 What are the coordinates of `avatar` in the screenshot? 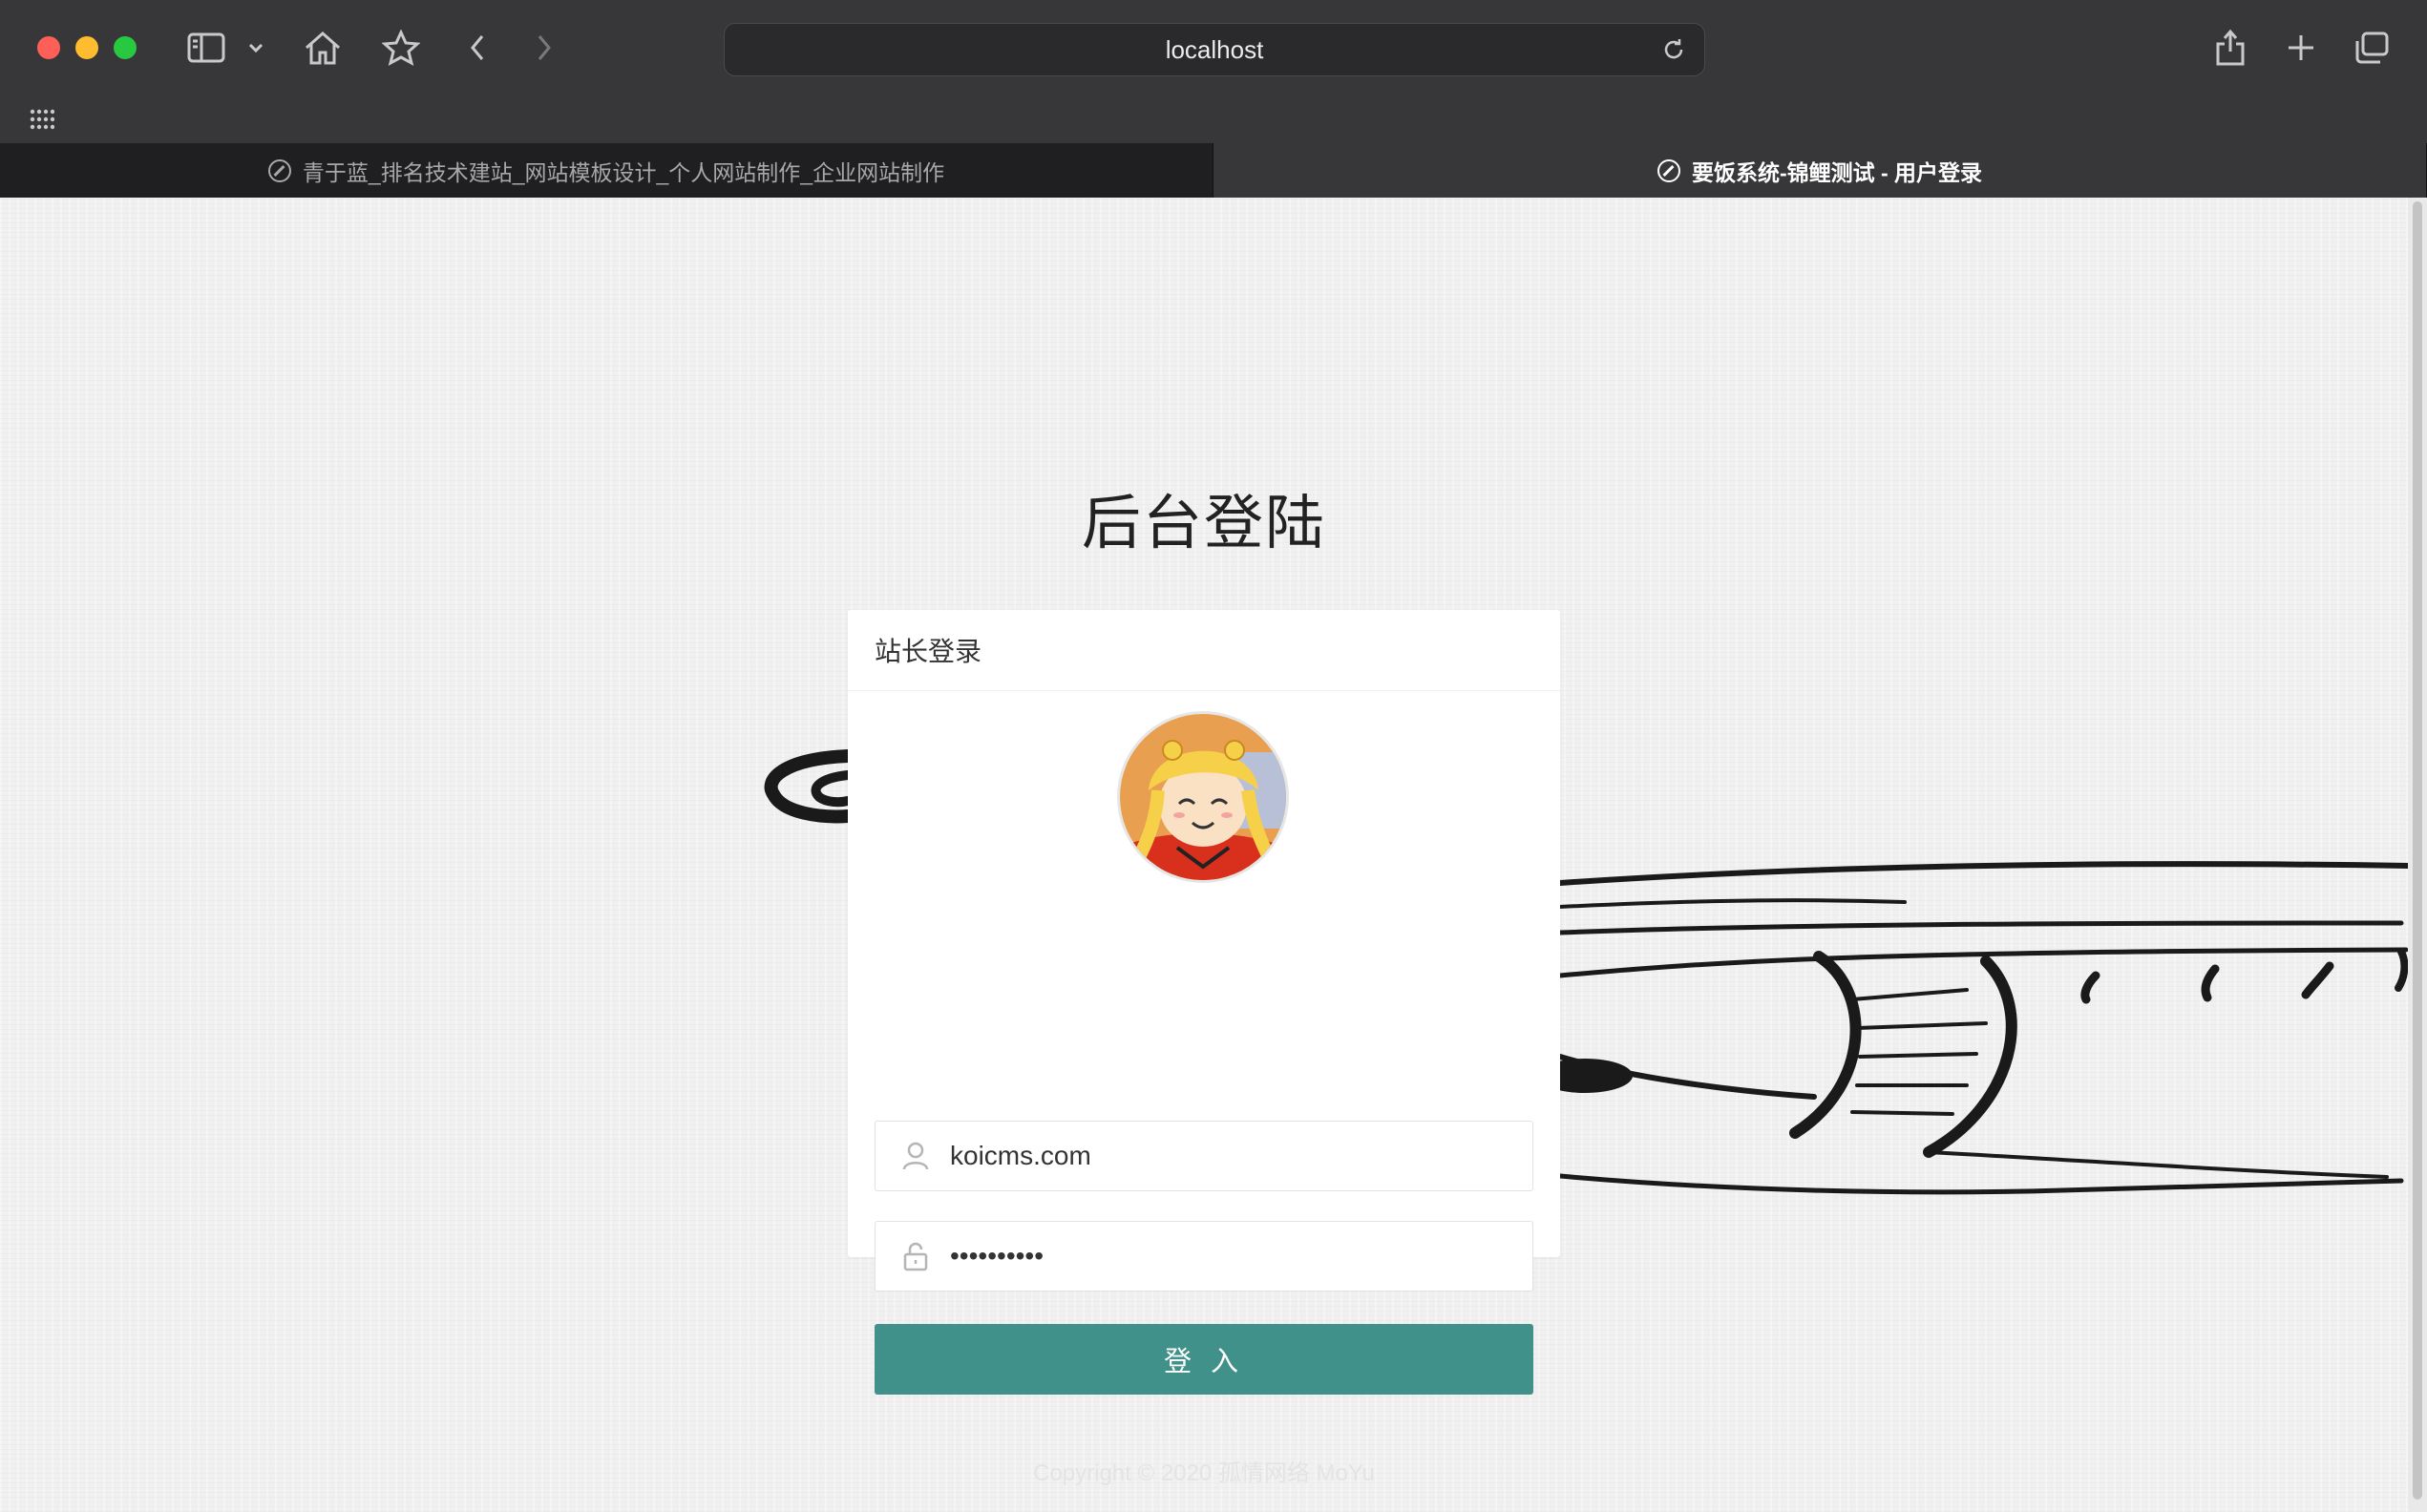 It's located at (1203, 797).